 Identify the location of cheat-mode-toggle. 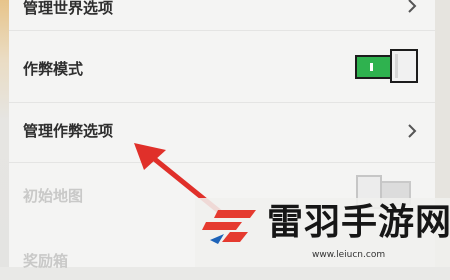
(387, 66).